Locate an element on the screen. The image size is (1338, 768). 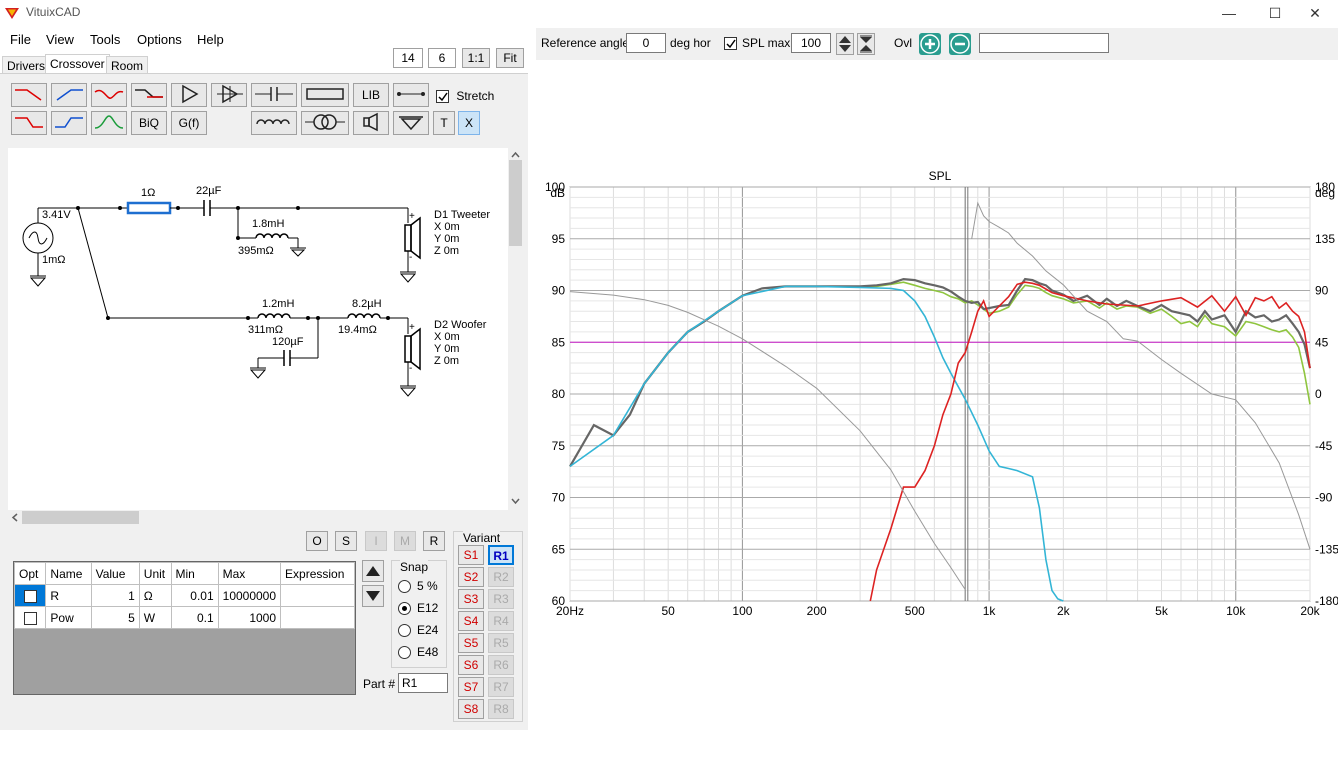
library-button: LIB is located at coordinates (371, 95).